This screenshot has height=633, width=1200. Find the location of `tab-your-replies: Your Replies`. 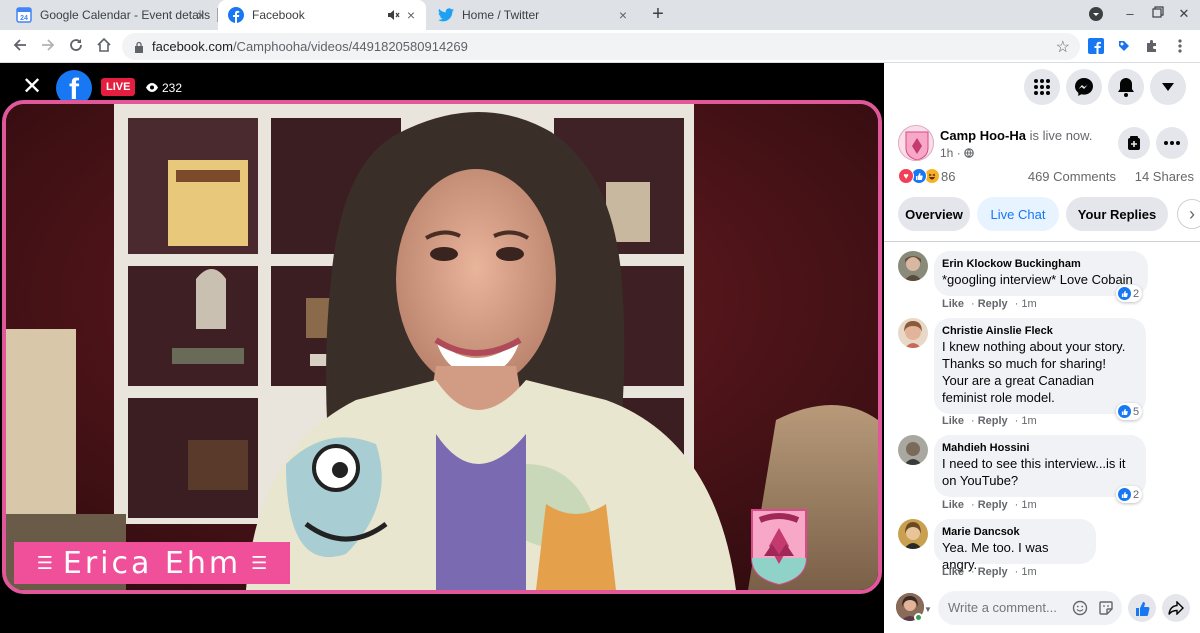

tab-your-replies: Your Replies is located at coordinates (1117, 214).